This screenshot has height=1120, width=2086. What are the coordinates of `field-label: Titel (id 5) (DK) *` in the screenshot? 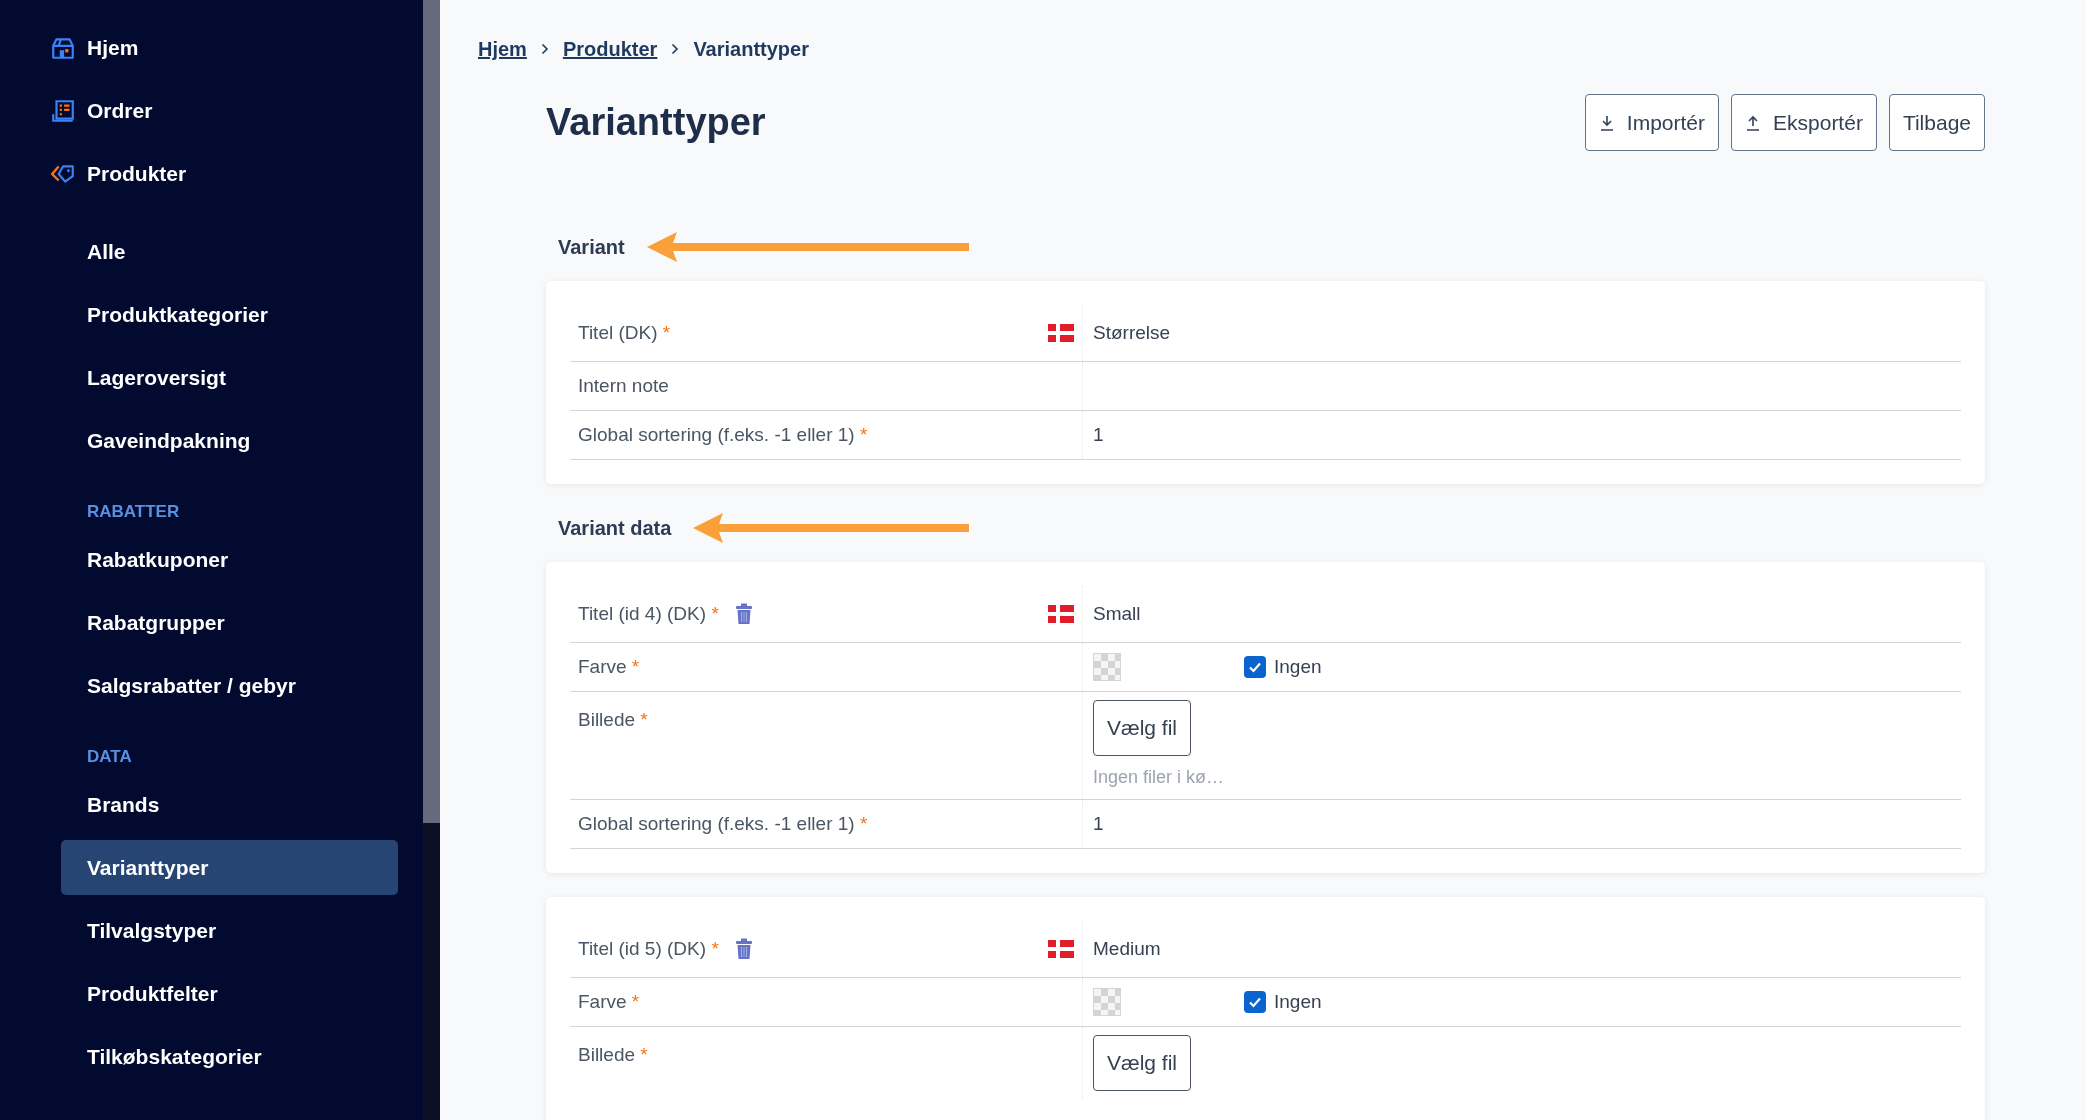 It's located at (648, 948).